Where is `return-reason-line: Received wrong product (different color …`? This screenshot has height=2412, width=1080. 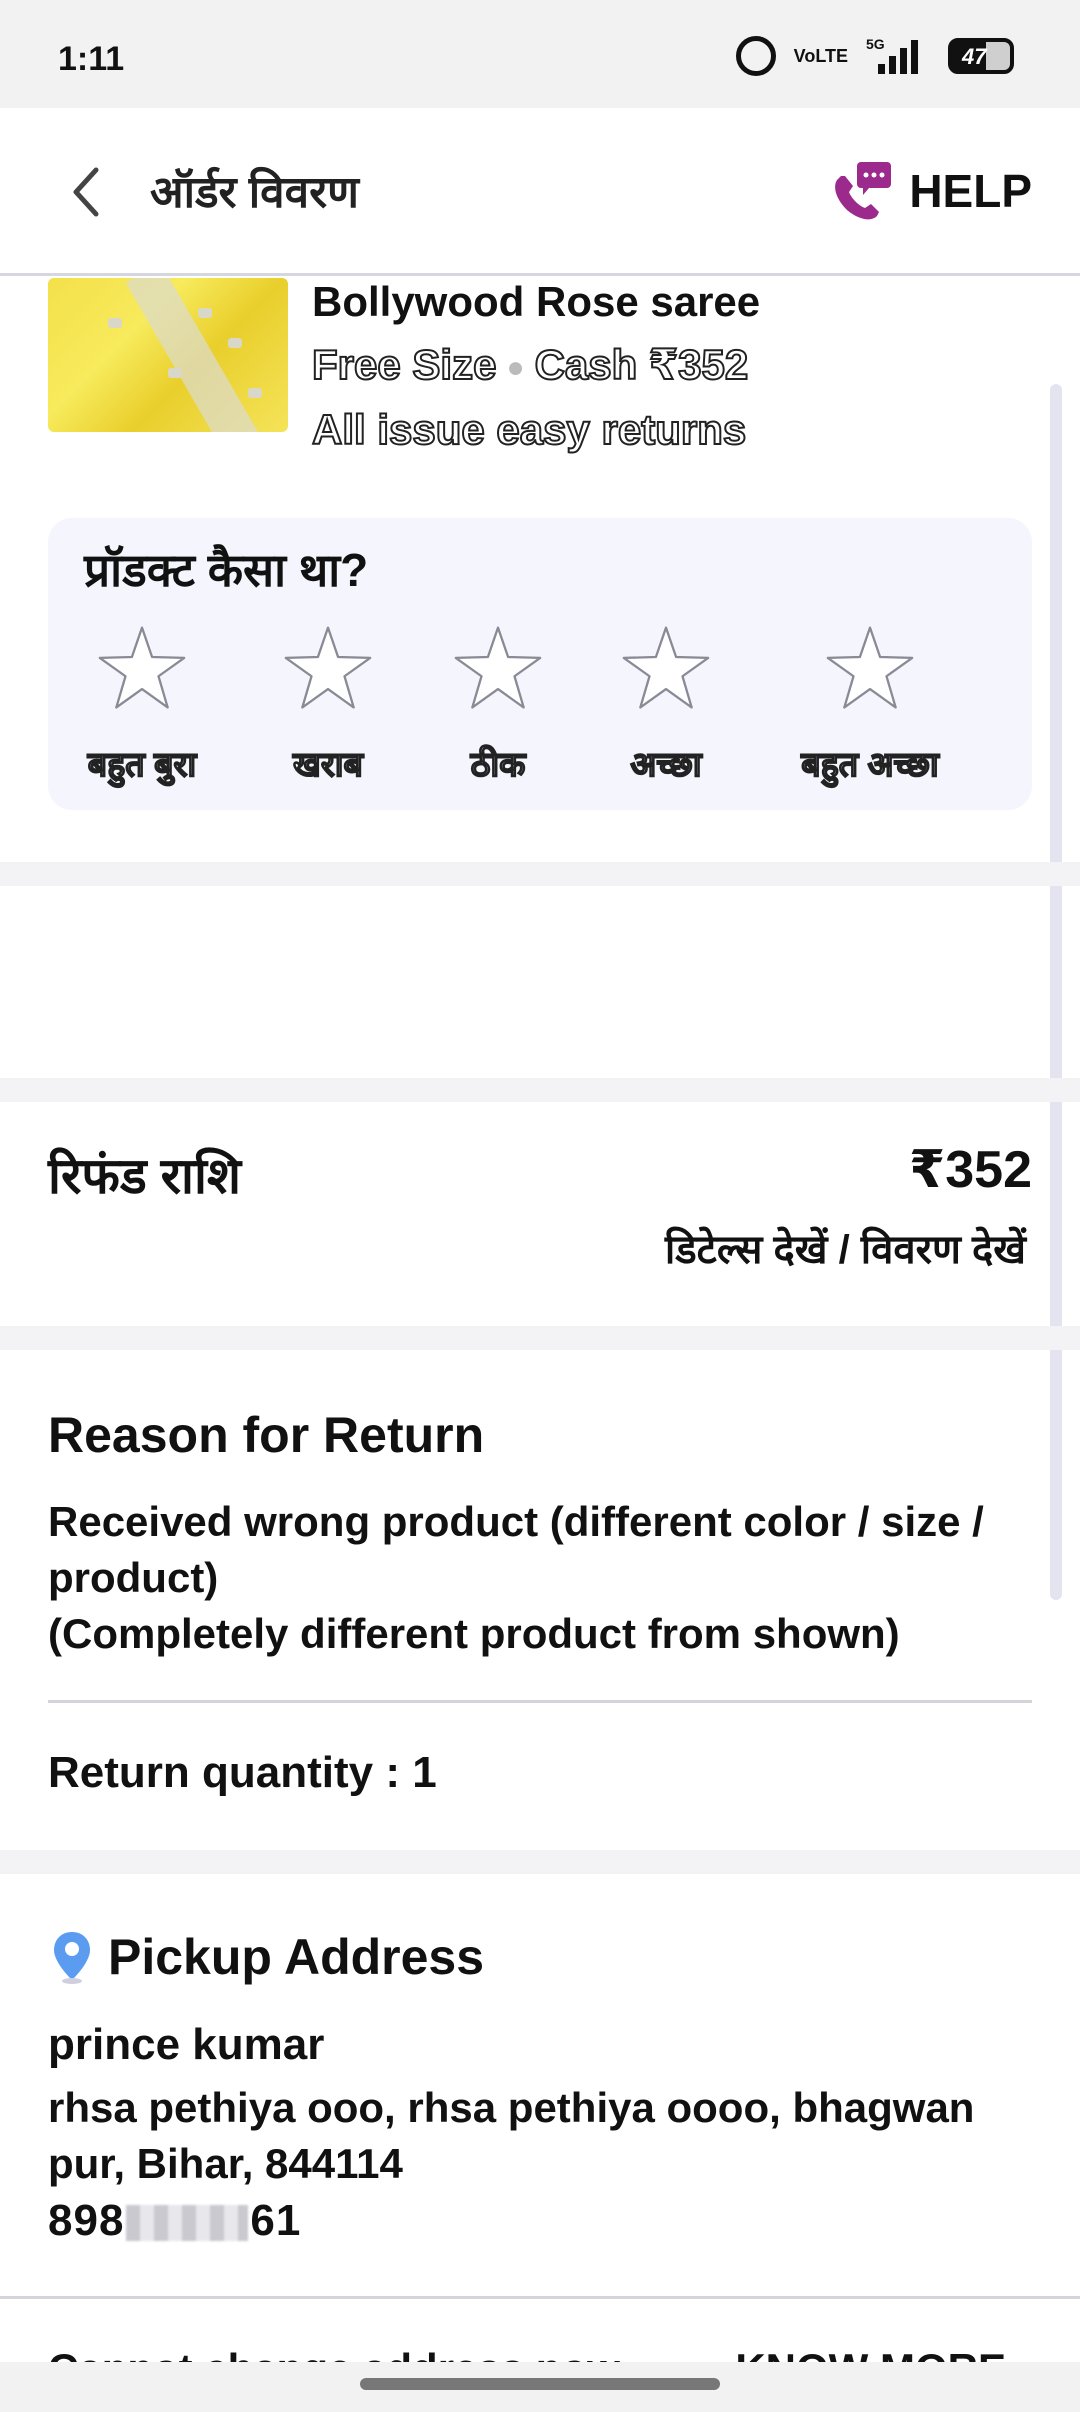
return-reason-line: Received wrong product (different color … is located at coordinates (516, 1549).